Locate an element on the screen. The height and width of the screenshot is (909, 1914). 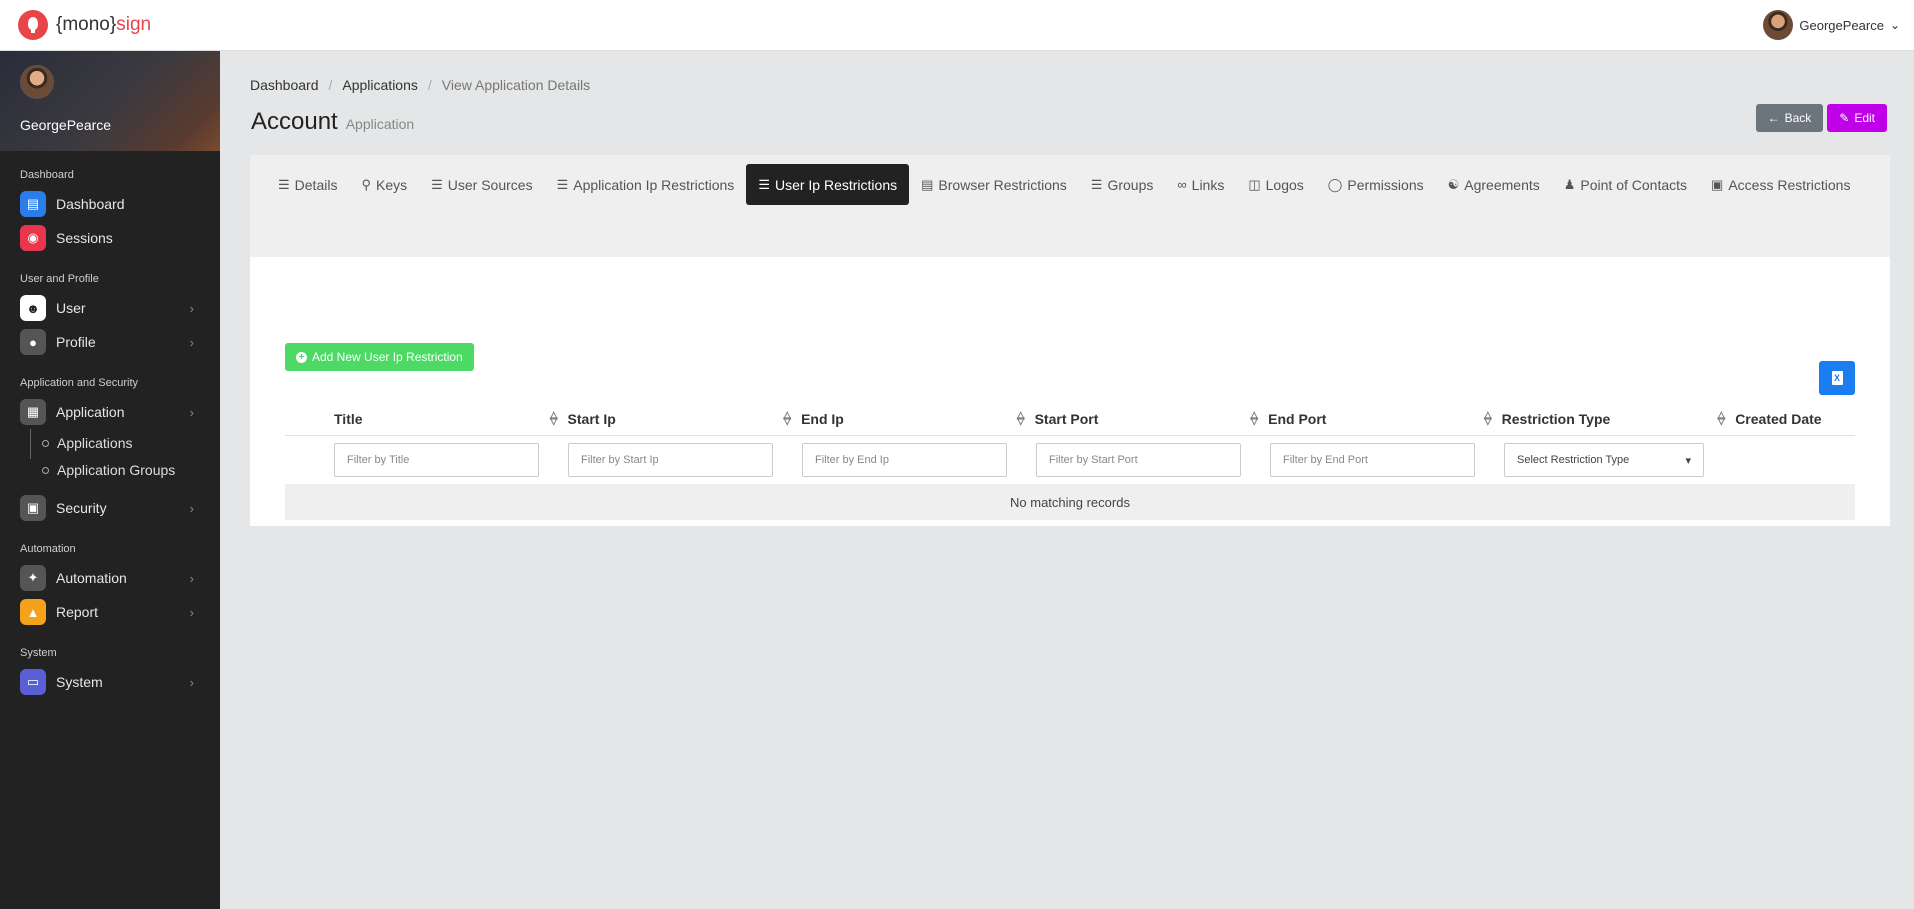
lightbulb-icon is located at coordinates (33, 25).